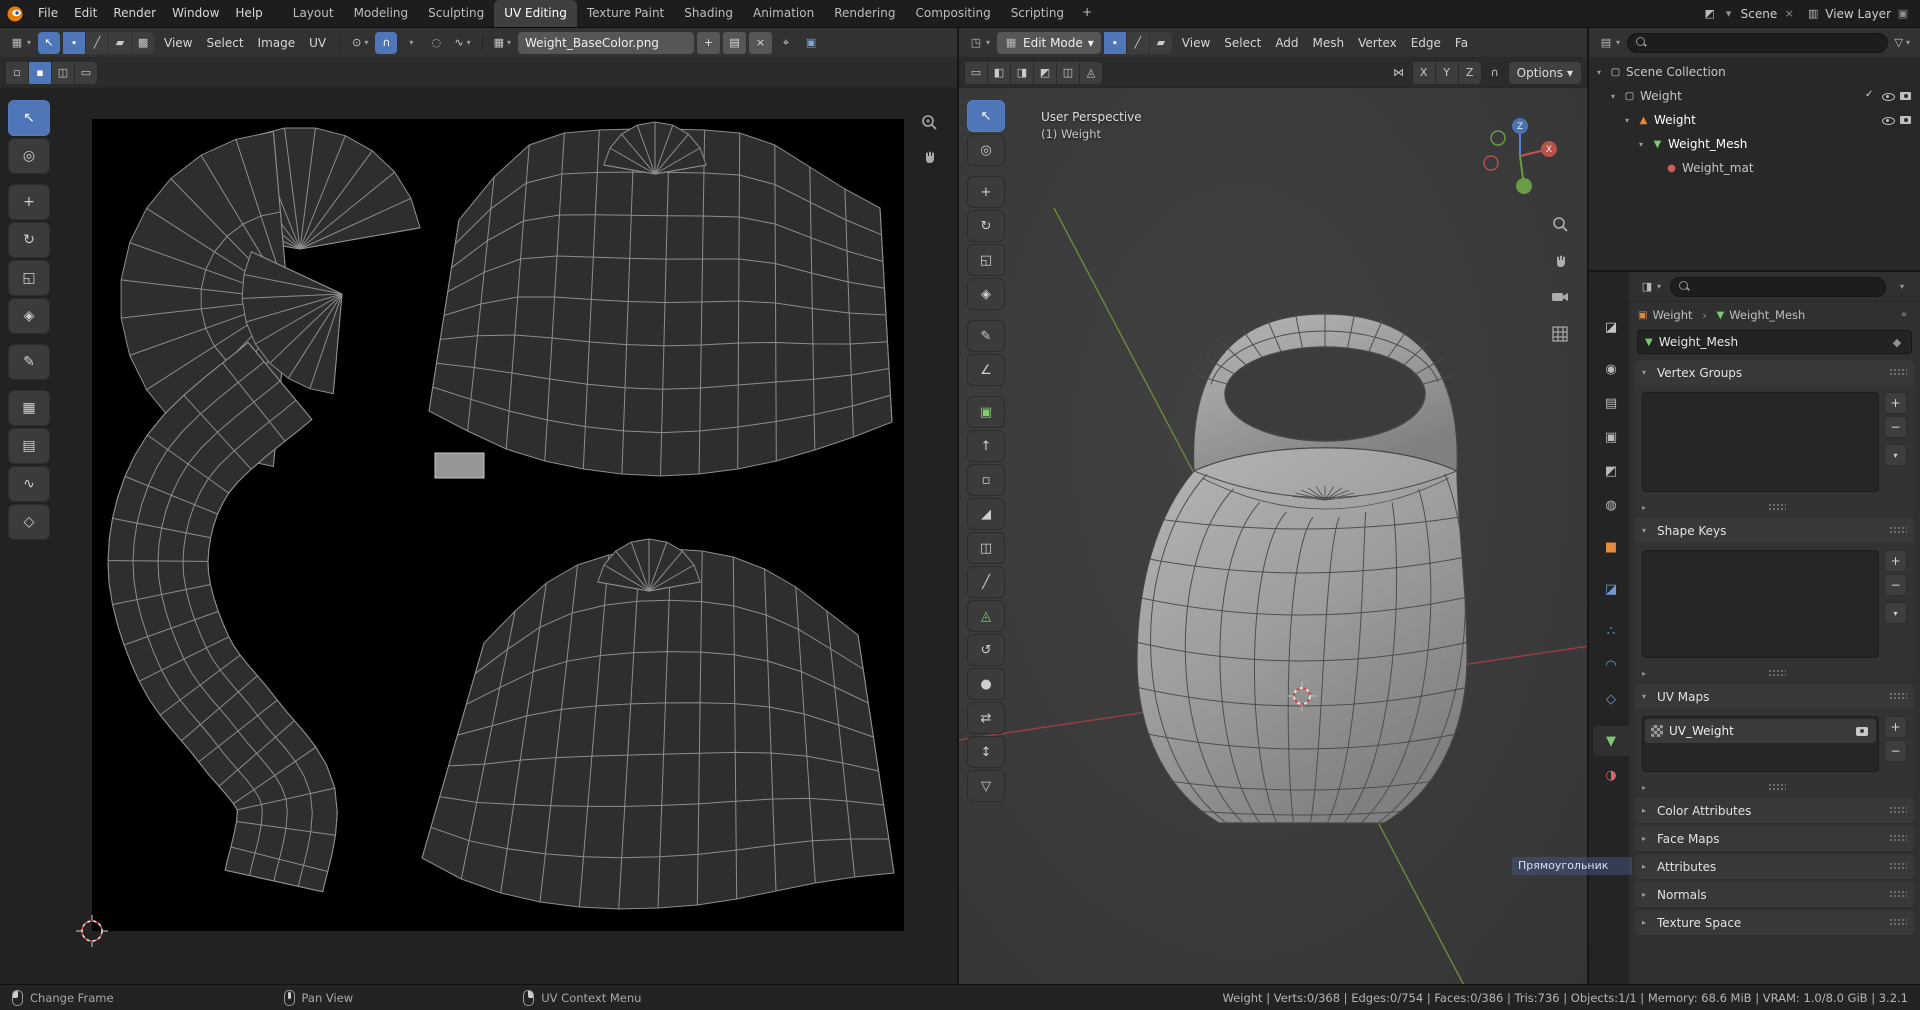 This screenshot has height=1010, width=1920. I want to click on tool-button-pinch: ◇, so click(29, 522).